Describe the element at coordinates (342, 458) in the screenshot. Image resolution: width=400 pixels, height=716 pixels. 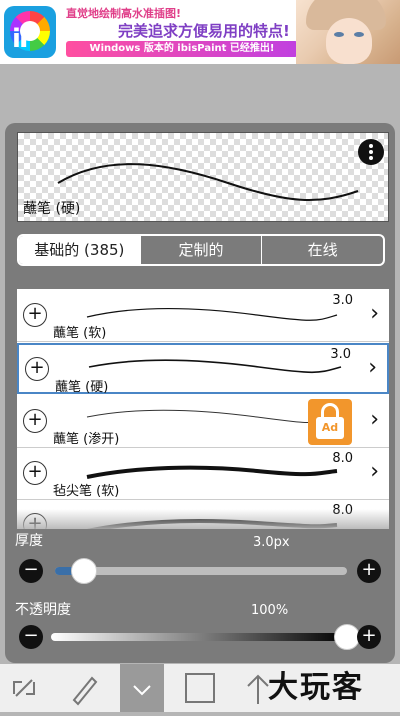
I see `brush-size: 8.0` at that location.